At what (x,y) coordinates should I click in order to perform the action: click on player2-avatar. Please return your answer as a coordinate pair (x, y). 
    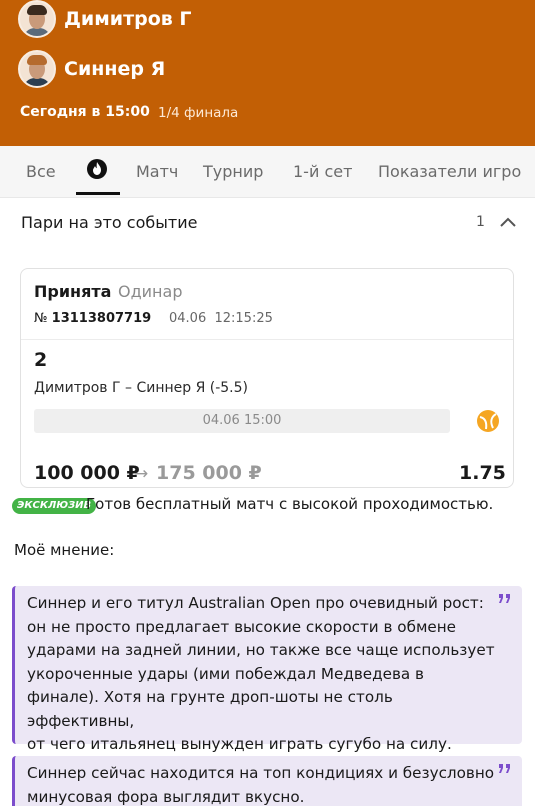
    Looking at the image, I should click on (37, 69).